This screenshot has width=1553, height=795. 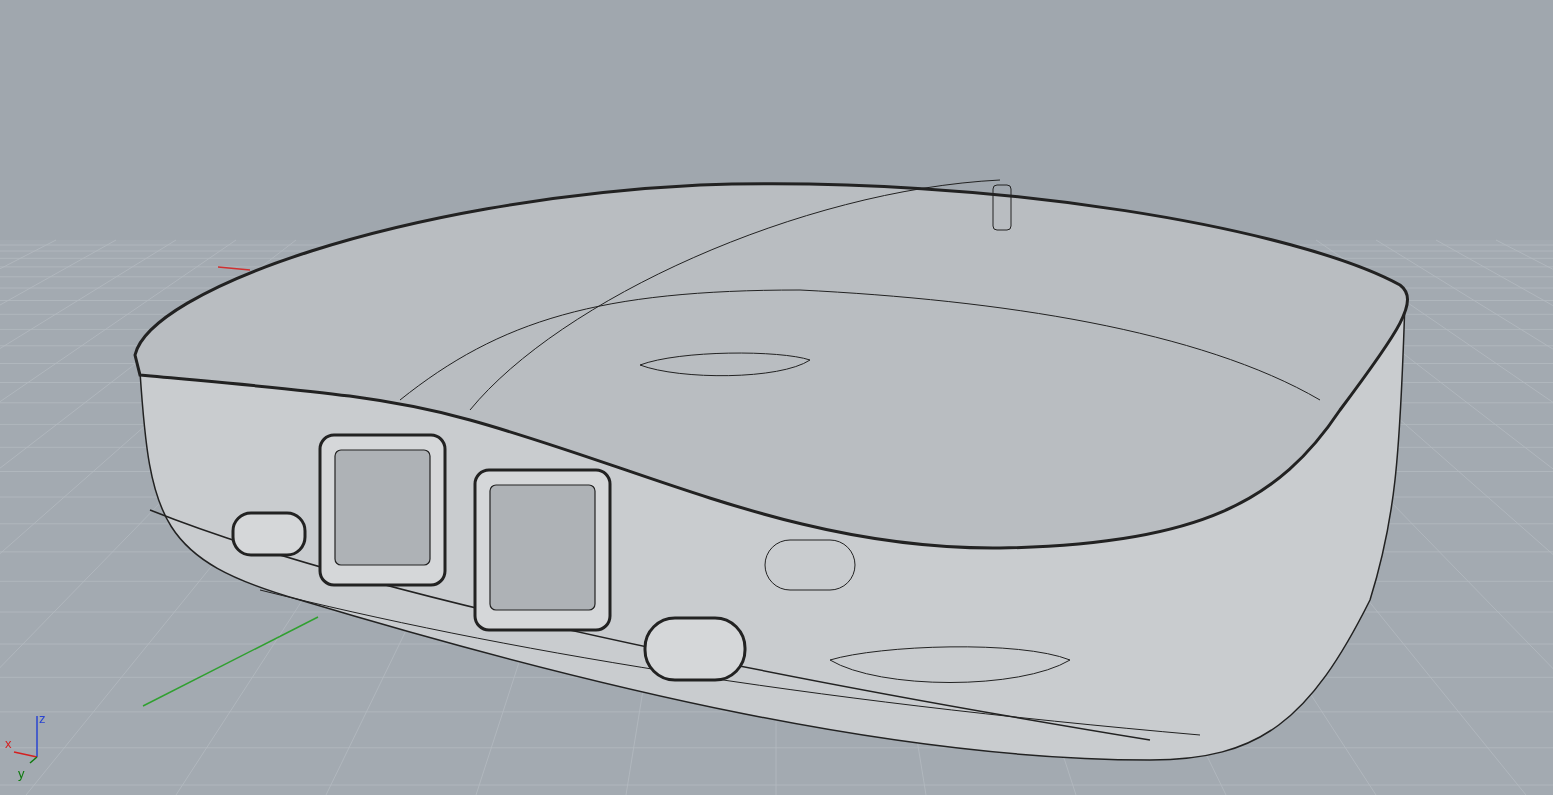 What do you see at coordinates (21, 773) in the screenshot?
I see `axis-label: y` at bounding box center [21, 773].